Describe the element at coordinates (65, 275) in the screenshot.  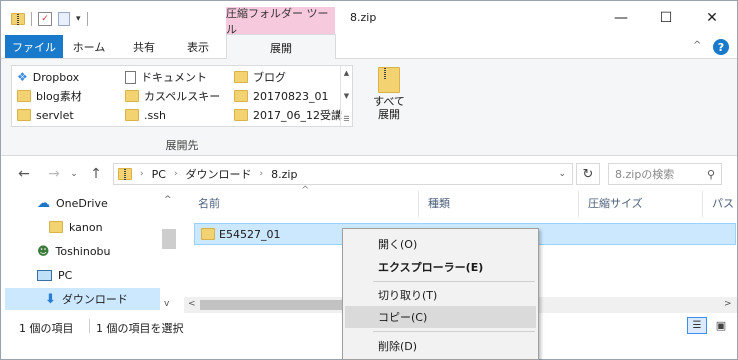
I see `nav-item-label: PC` at that location.